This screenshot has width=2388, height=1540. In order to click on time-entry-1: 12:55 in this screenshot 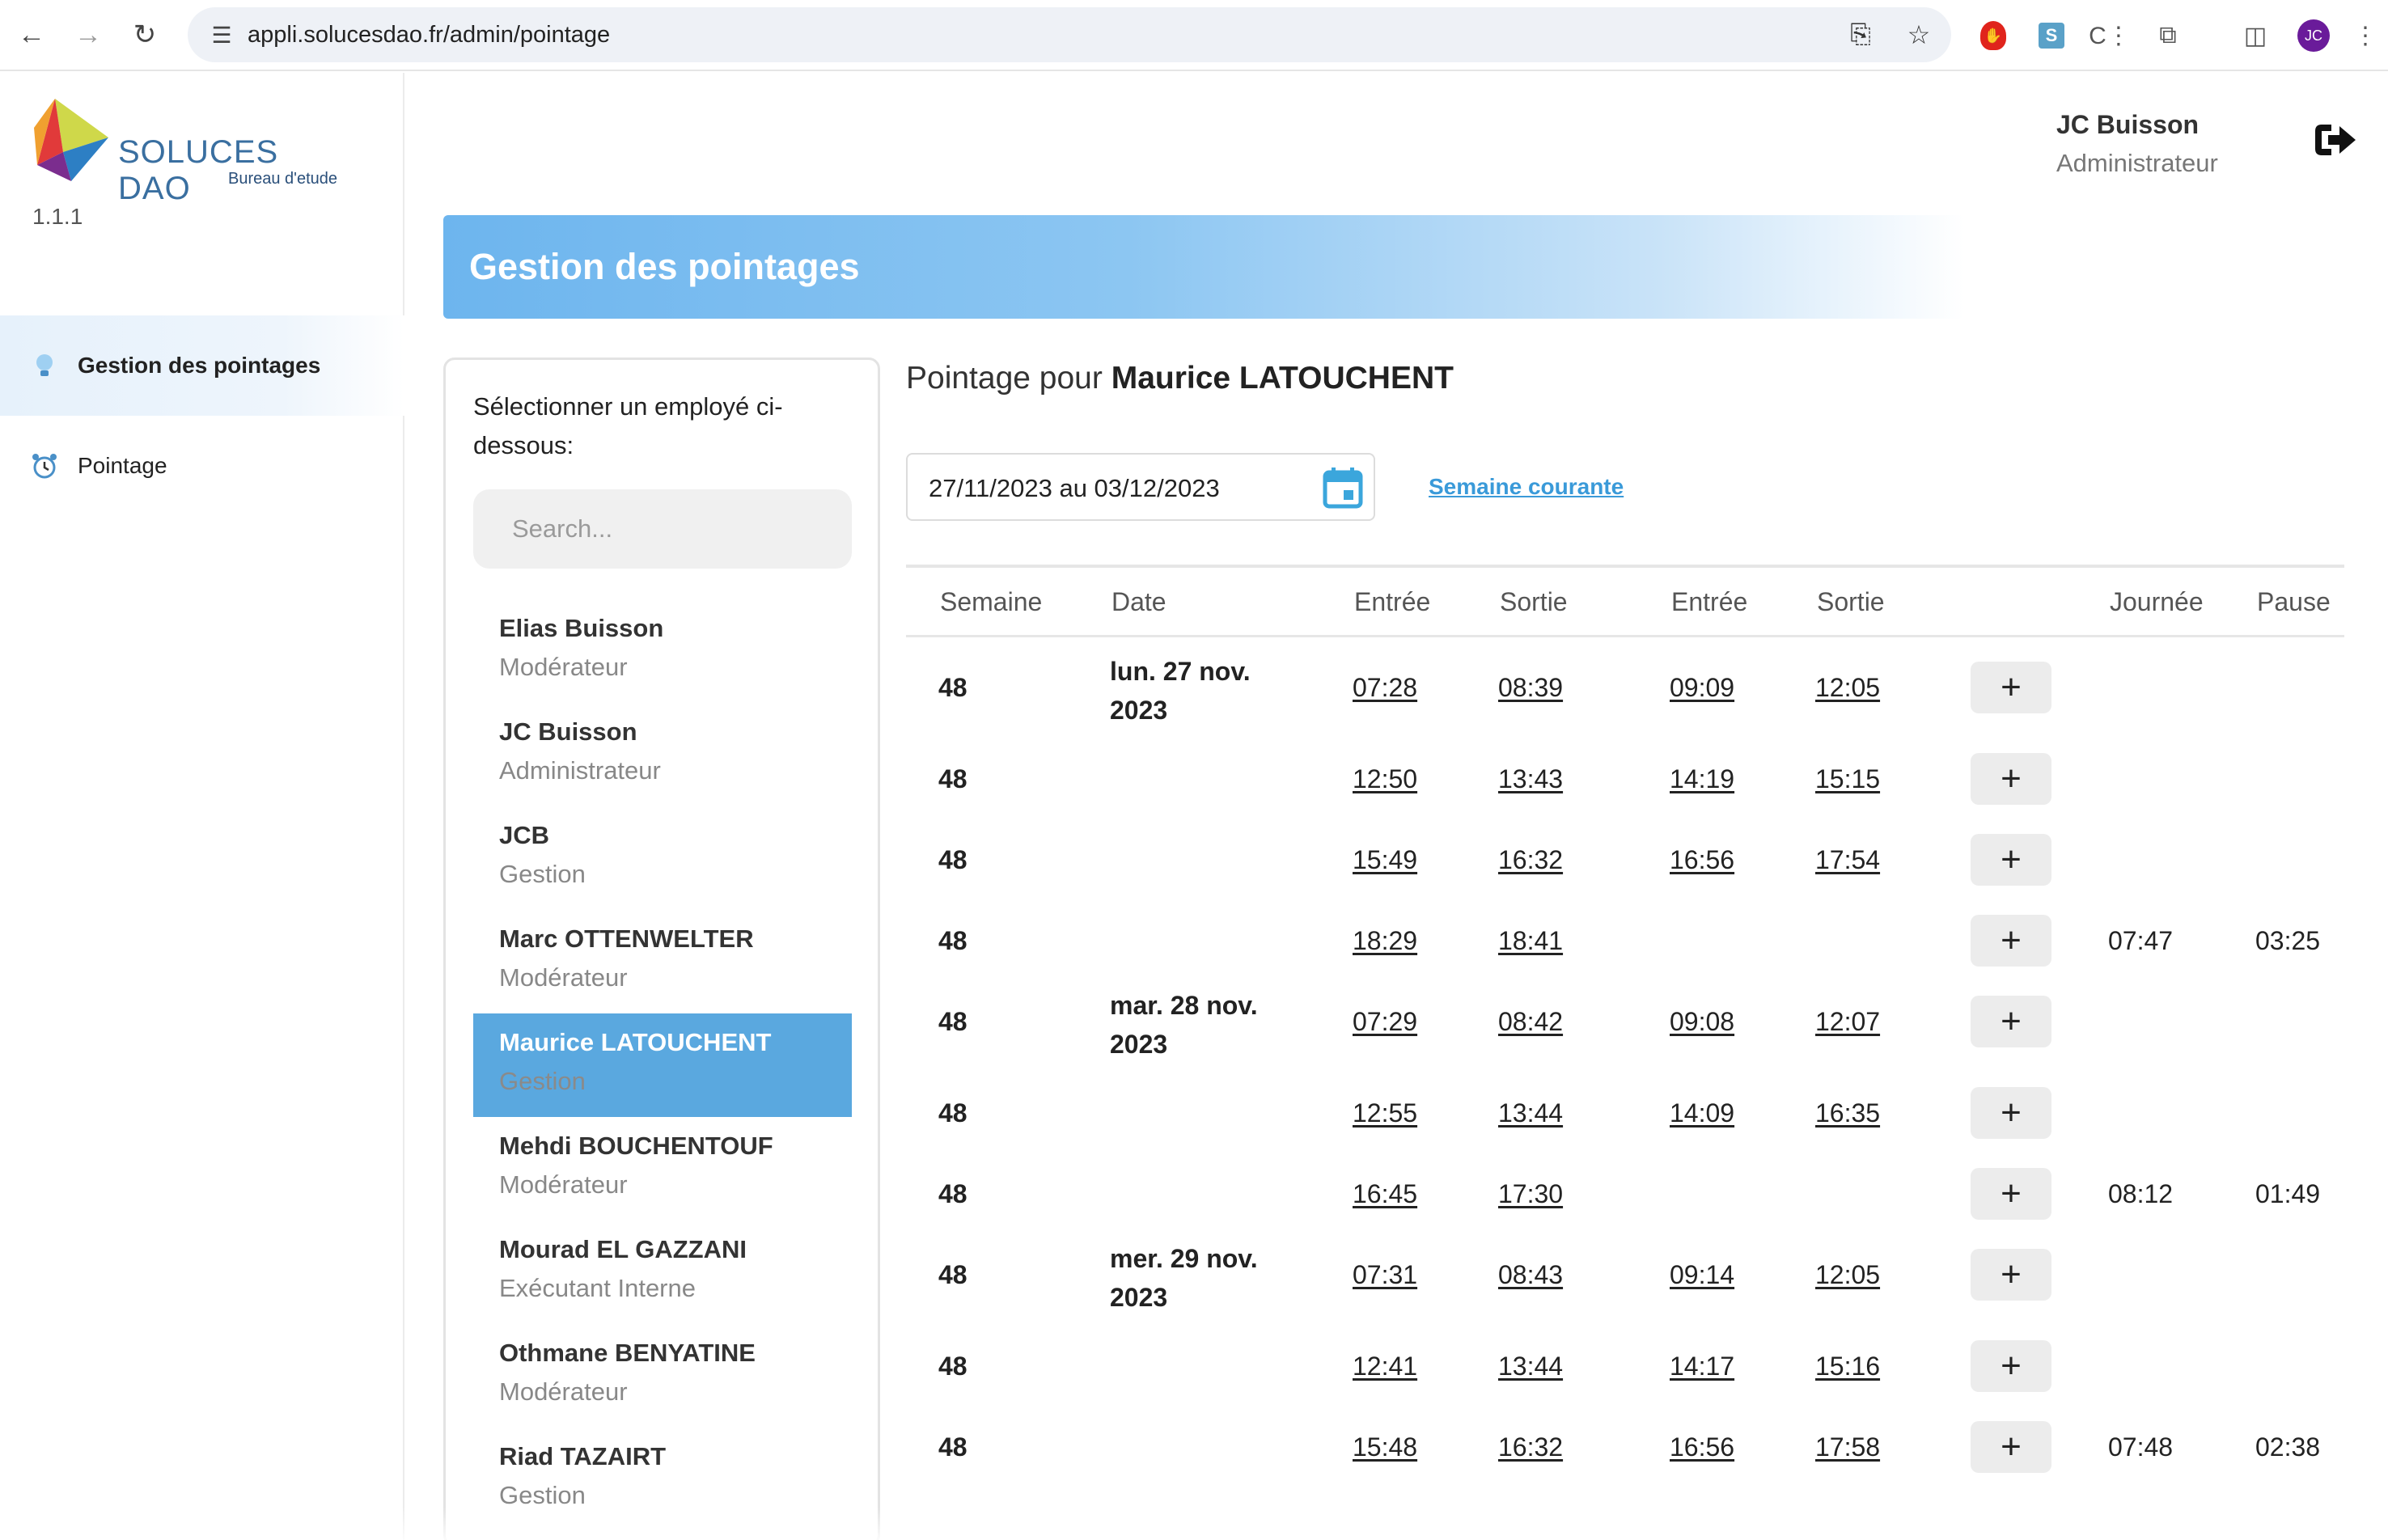, I will do `click(1385, 1113)`.